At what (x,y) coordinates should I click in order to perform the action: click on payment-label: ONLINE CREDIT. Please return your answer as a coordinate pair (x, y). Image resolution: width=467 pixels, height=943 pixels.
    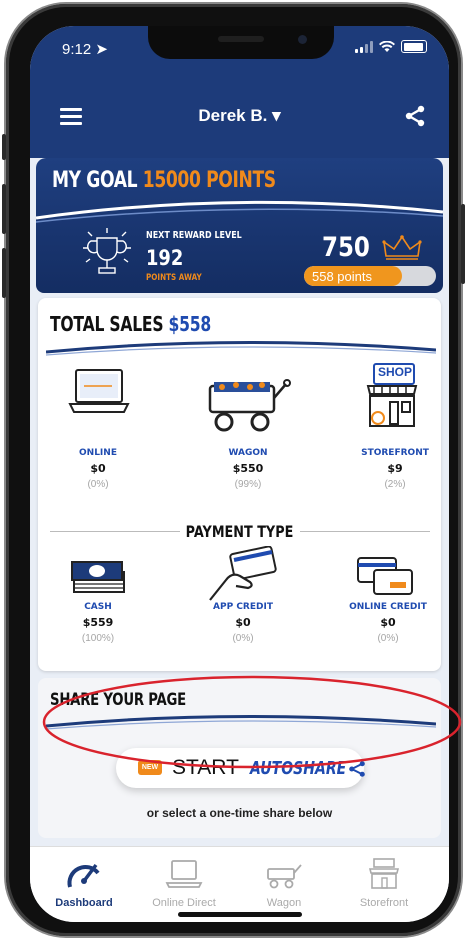
    Looking at the image, I should click on (388, 607).